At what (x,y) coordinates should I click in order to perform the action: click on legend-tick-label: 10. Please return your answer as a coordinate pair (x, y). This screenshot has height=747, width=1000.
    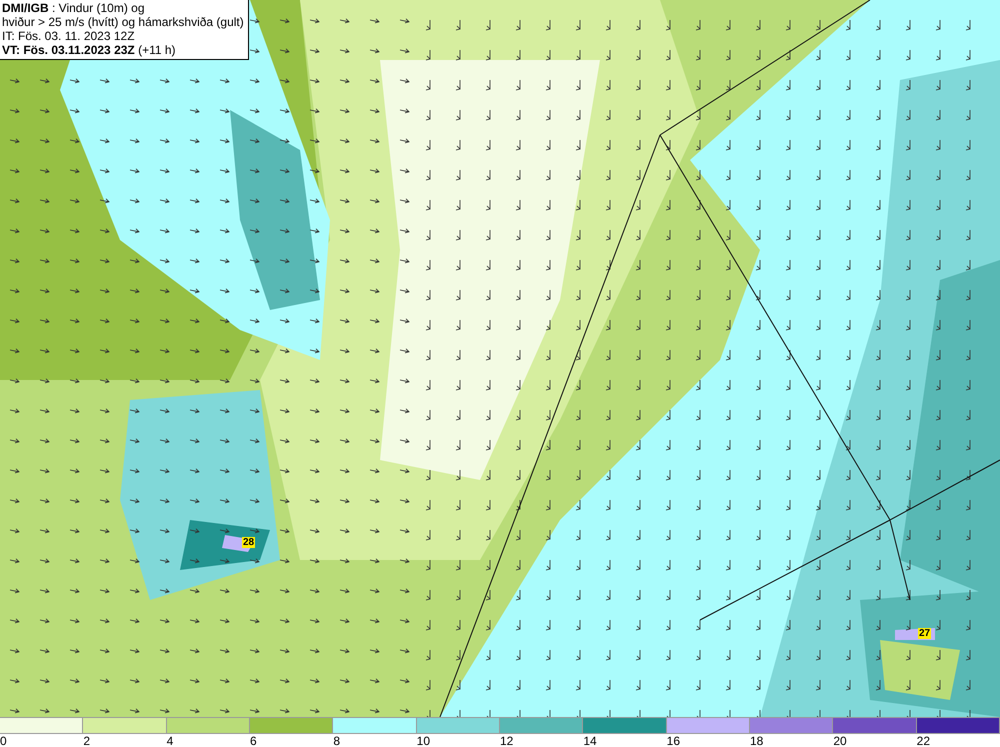
    Looking at the image, I should click on (423, 740).